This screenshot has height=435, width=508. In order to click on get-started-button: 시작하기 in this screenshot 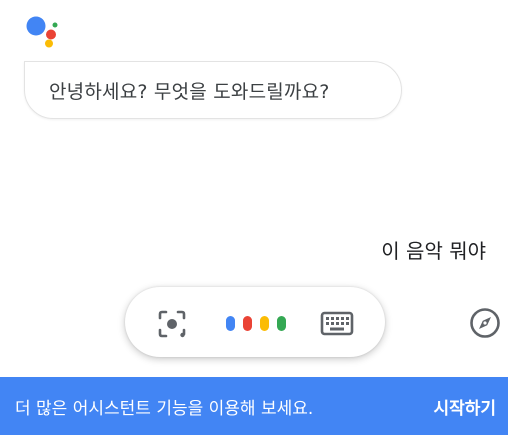, I will do `click(464, 406)`.